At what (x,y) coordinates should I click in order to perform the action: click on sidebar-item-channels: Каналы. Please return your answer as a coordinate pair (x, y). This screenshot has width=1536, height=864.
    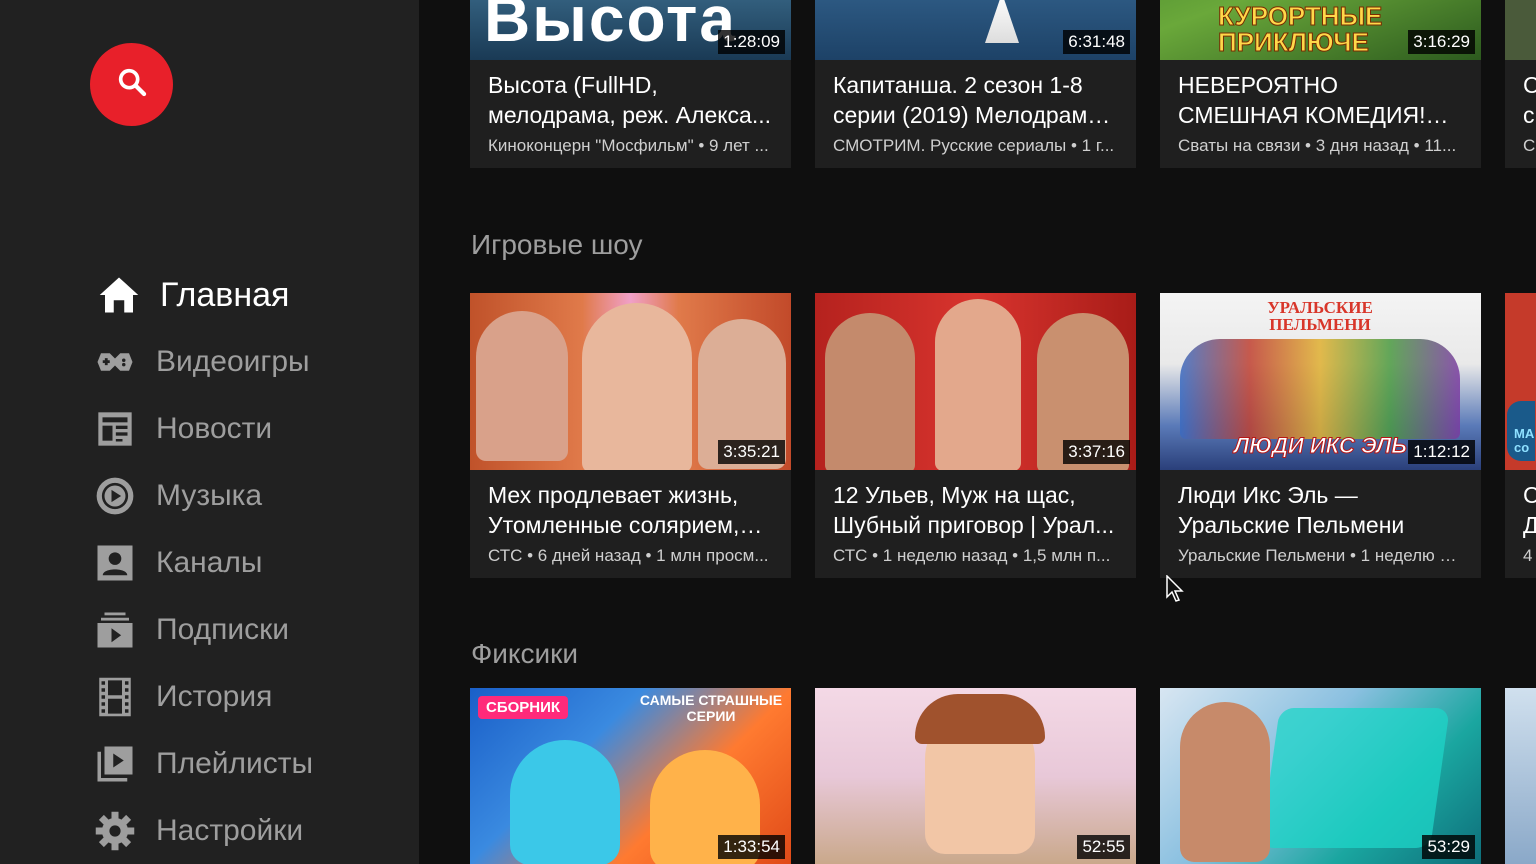
    Looking at the image, I should click on (178, 563).